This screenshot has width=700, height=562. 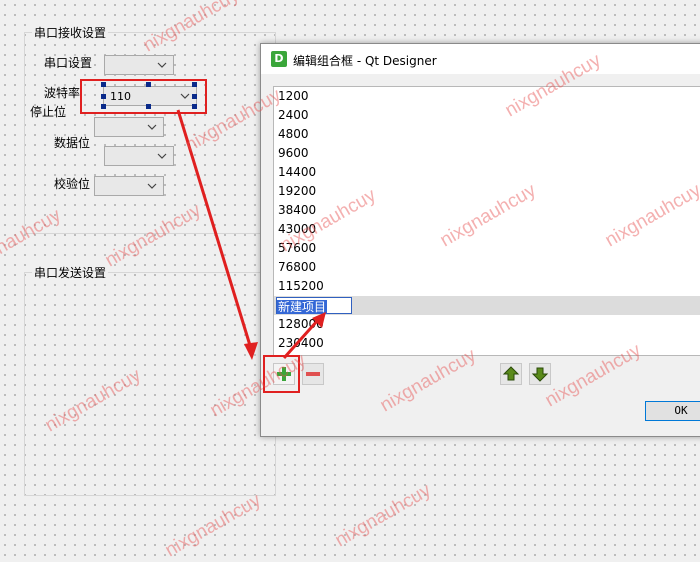 I want to click on list-item: 9600, so click(x=293, y=153).